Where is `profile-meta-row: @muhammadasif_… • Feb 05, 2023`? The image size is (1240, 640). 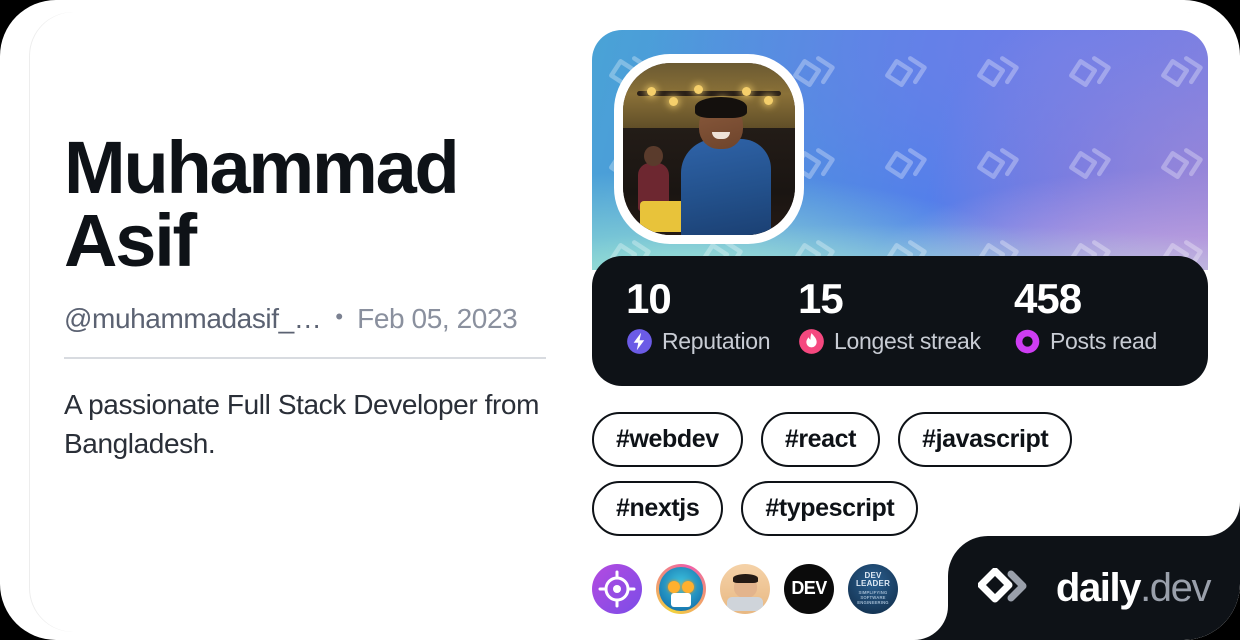
profile-meta-row: @muhammadasif_… • Feb 05, 2023 is located at coordinates (305, 319).